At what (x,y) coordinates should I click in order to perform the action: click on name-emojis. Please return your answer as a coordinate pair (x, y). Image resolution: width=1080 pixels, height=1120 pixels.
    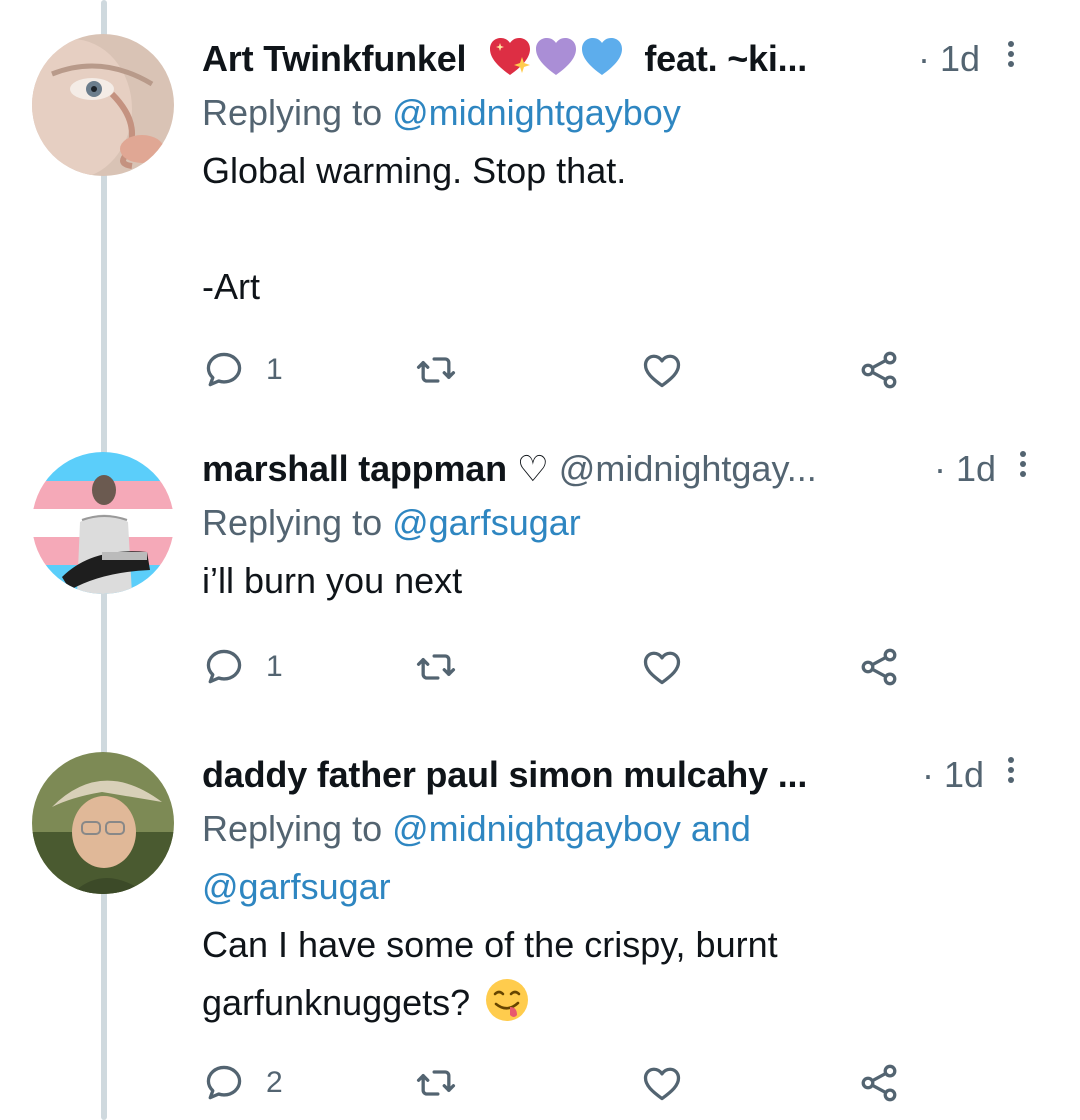
    Looking at the image, I should click on (556, 57).